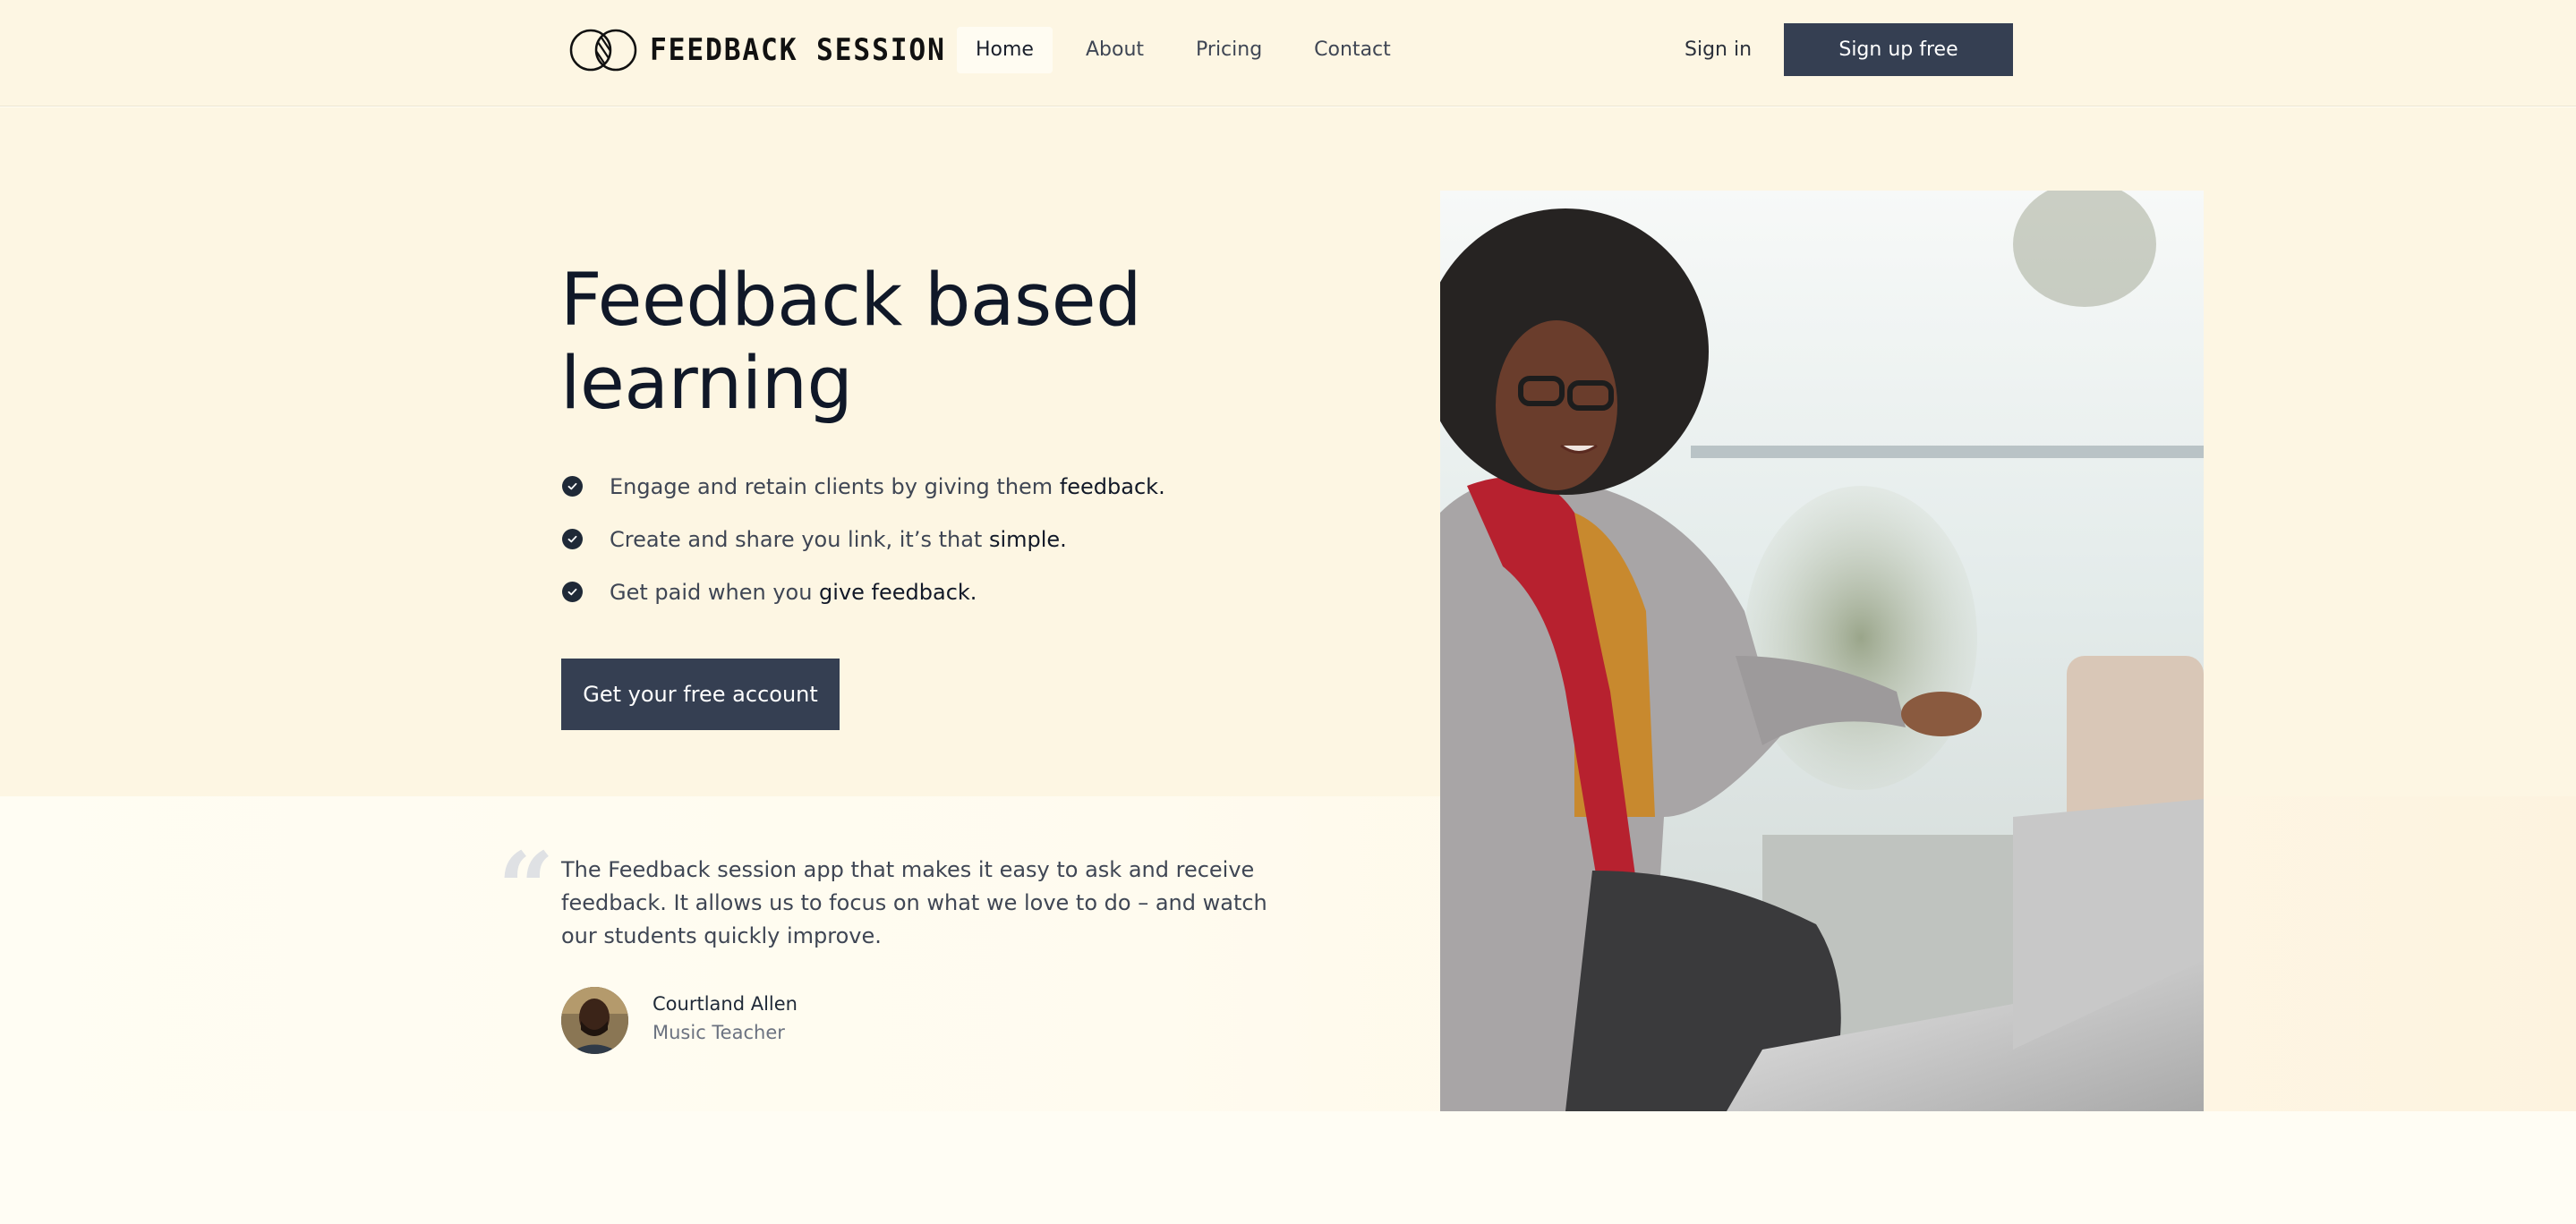 The width and height of the screenshot is (2576, 1224). What do you see at coordinates (1352, 50) in the screenshot?
I see `nav-contact: Contact` at bounding box center [1352, 50].